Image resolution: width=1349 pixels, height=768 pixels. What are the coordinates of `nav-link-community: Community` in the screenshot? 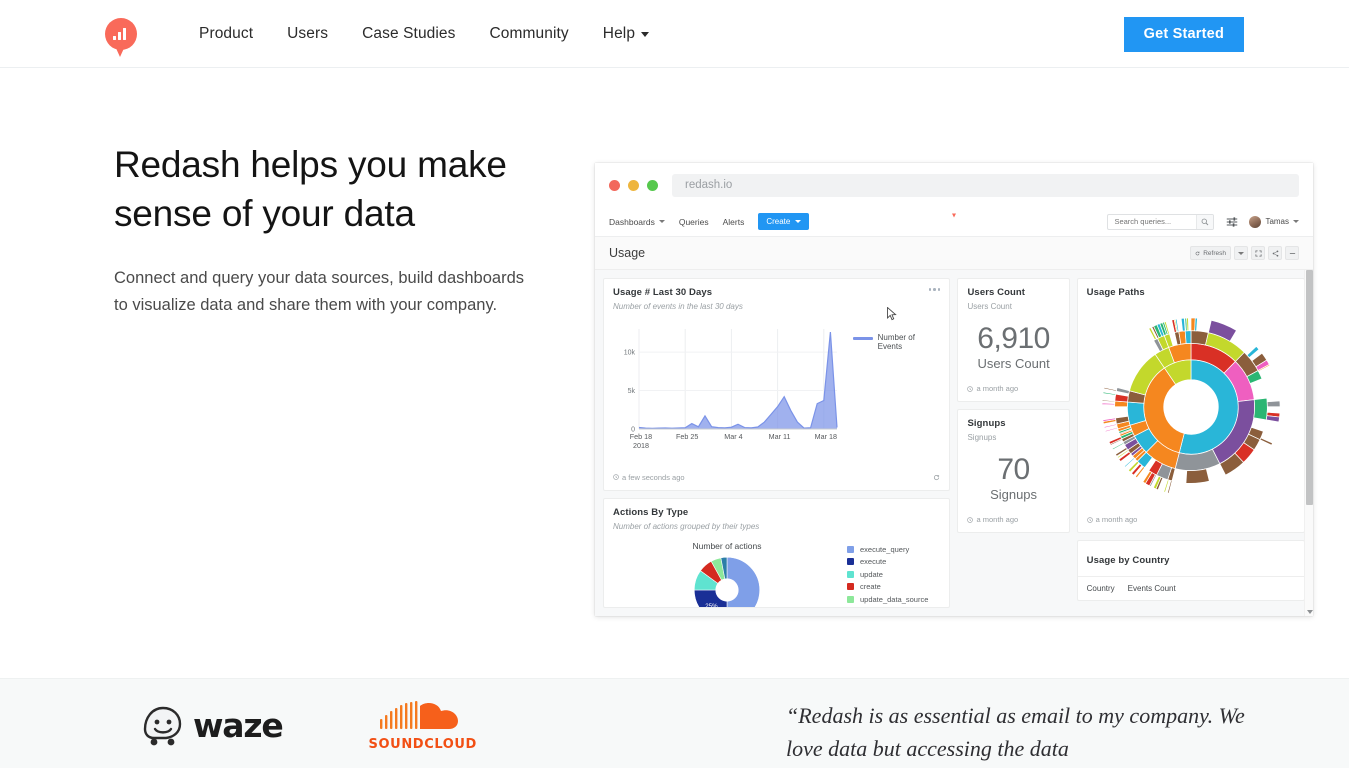 It's located at (529, 34).